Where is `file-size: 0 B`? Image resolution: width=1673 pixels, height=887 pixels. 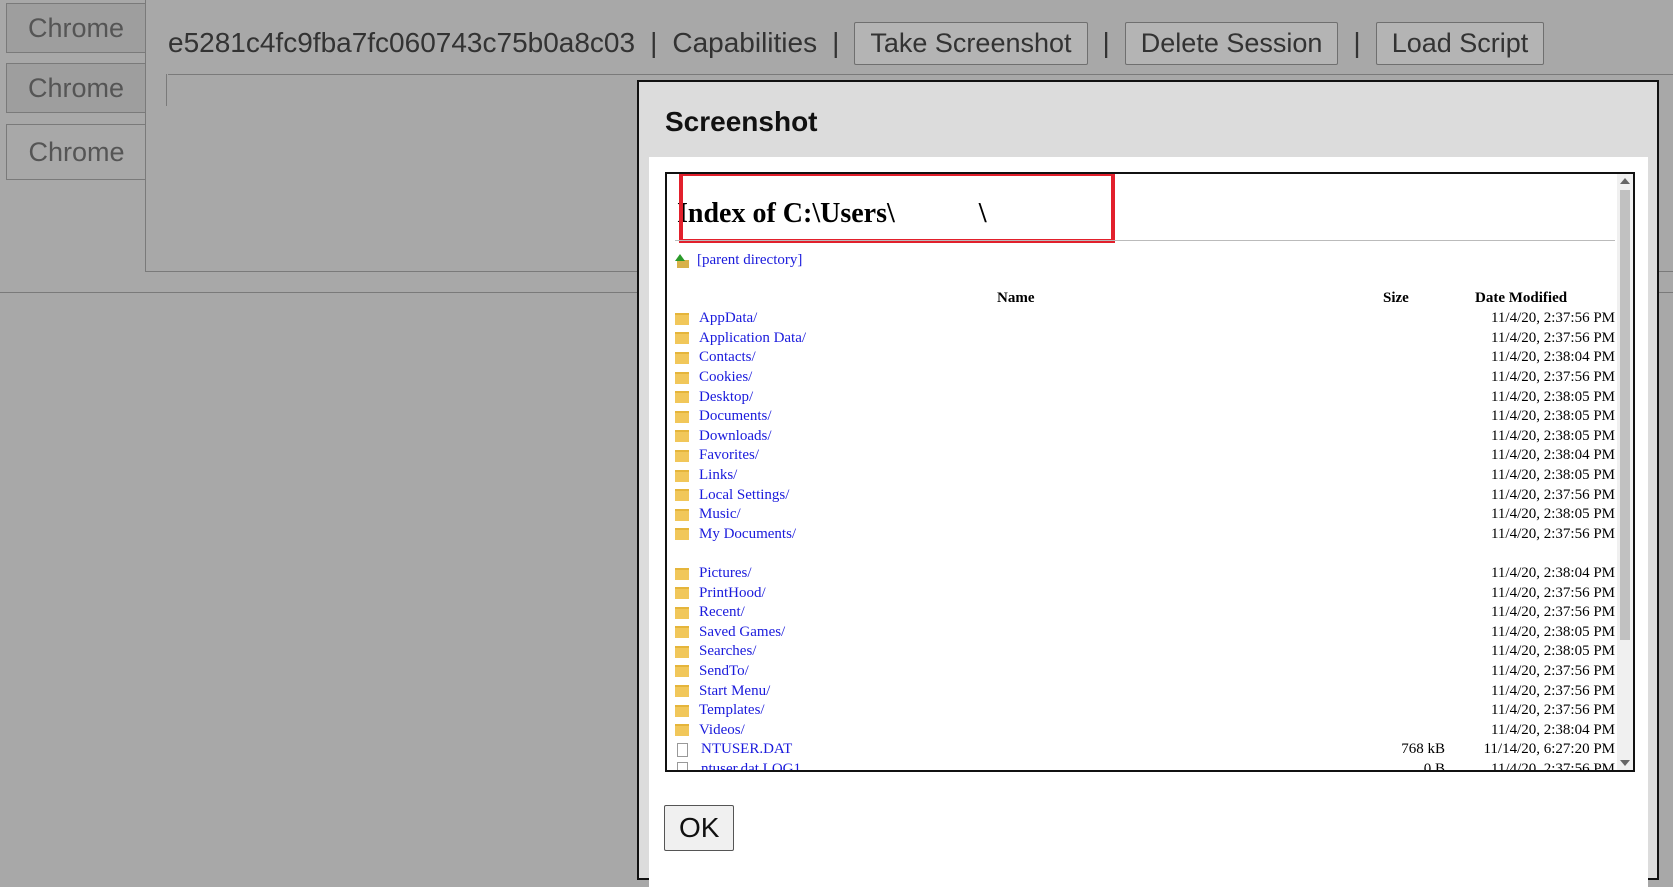 file-size: 0 B is located at coordinates (1434, 766).